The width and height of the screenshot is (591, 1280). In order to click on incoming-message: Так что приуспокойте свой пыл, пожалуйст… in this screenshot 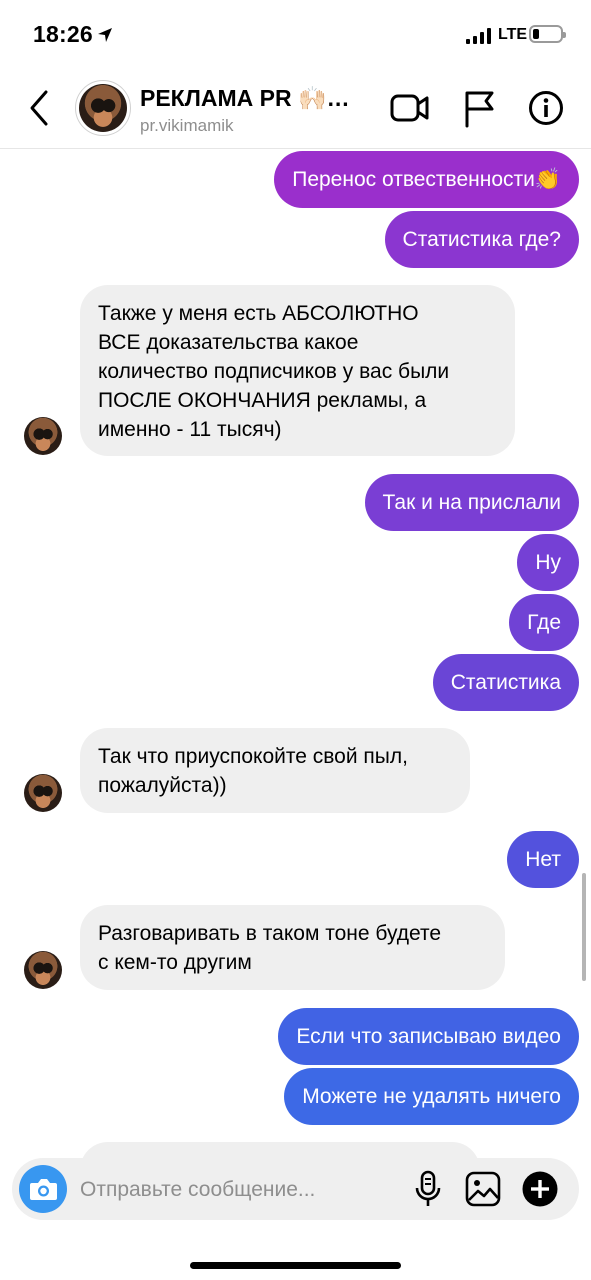, I will do `click(275, 770)`.